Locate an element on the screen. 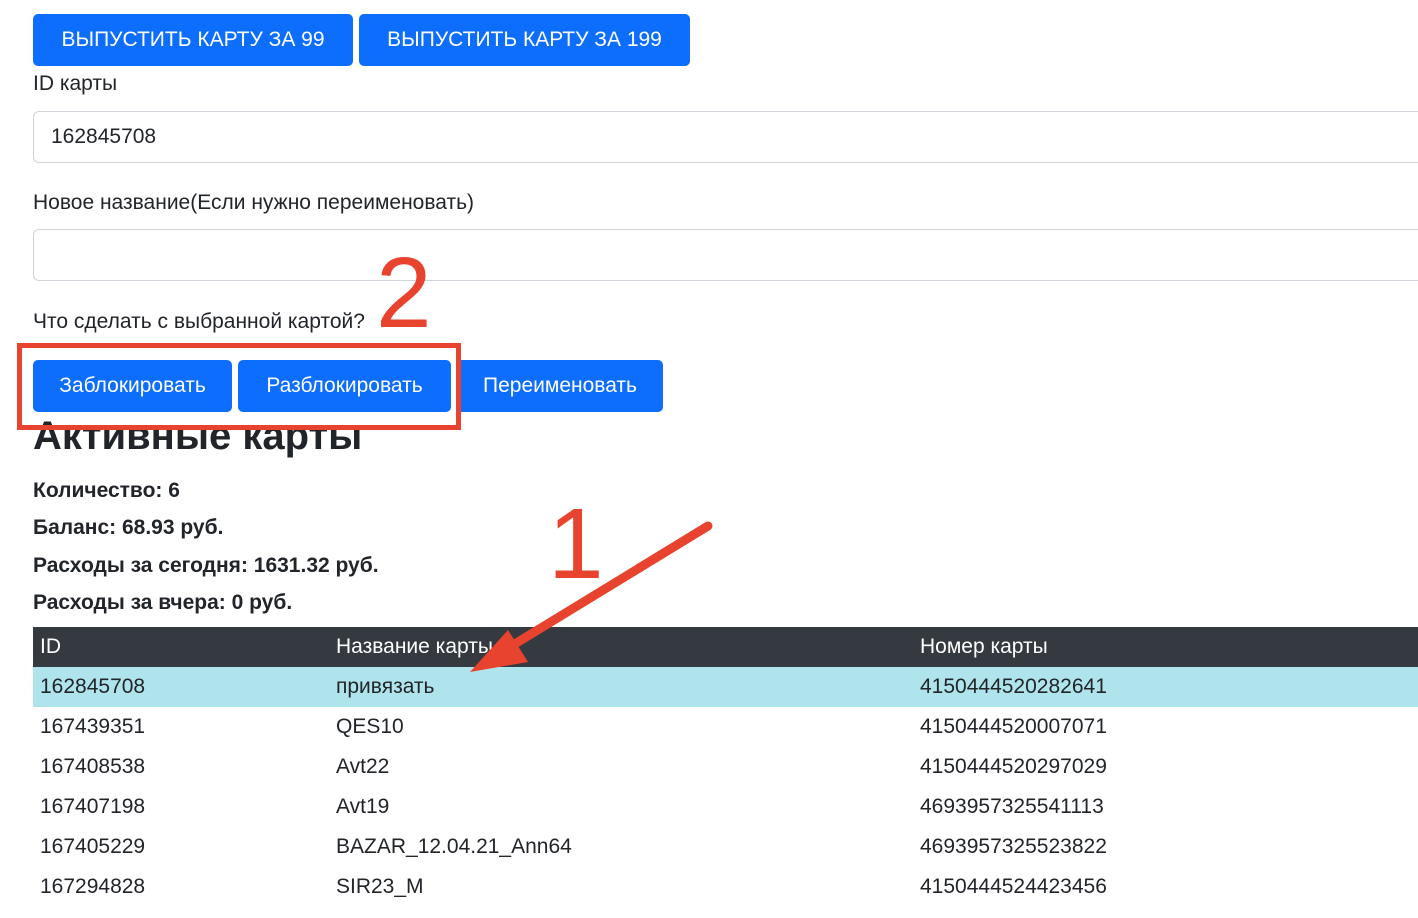 This screenshot has height=918, width=1418. table-row: 167408538 Avt22 4150444520297029 is located at coordinates (725, 767).